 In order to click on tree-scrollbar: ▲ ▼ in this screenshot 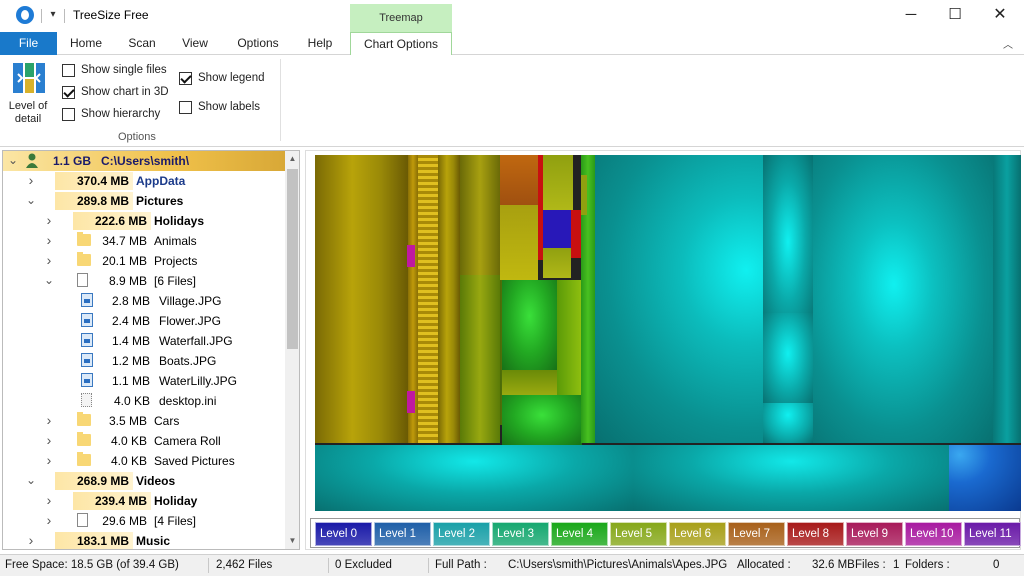, I will do `click(292, 350)`.